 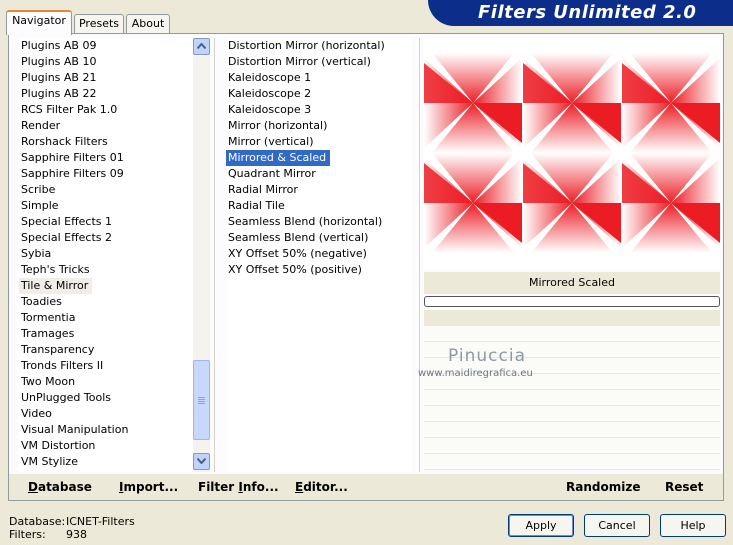 I want to click on category-row: Teph's Tricks, so click(x=106, y=270).